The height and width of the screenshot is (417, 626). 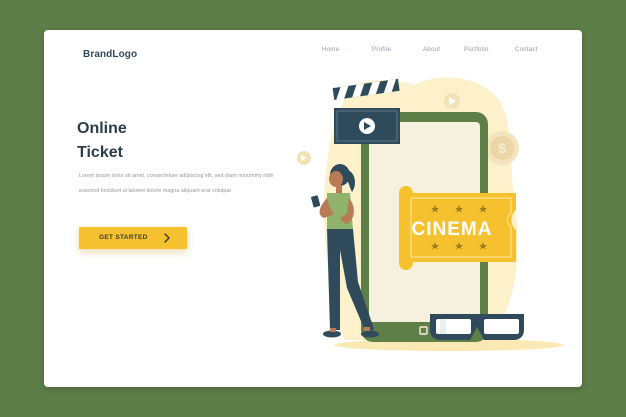 What do you see at coordinates (452, 229) in the screenshot?
I see `ticket-label: CINEMA` at bounding box center [452, 229].